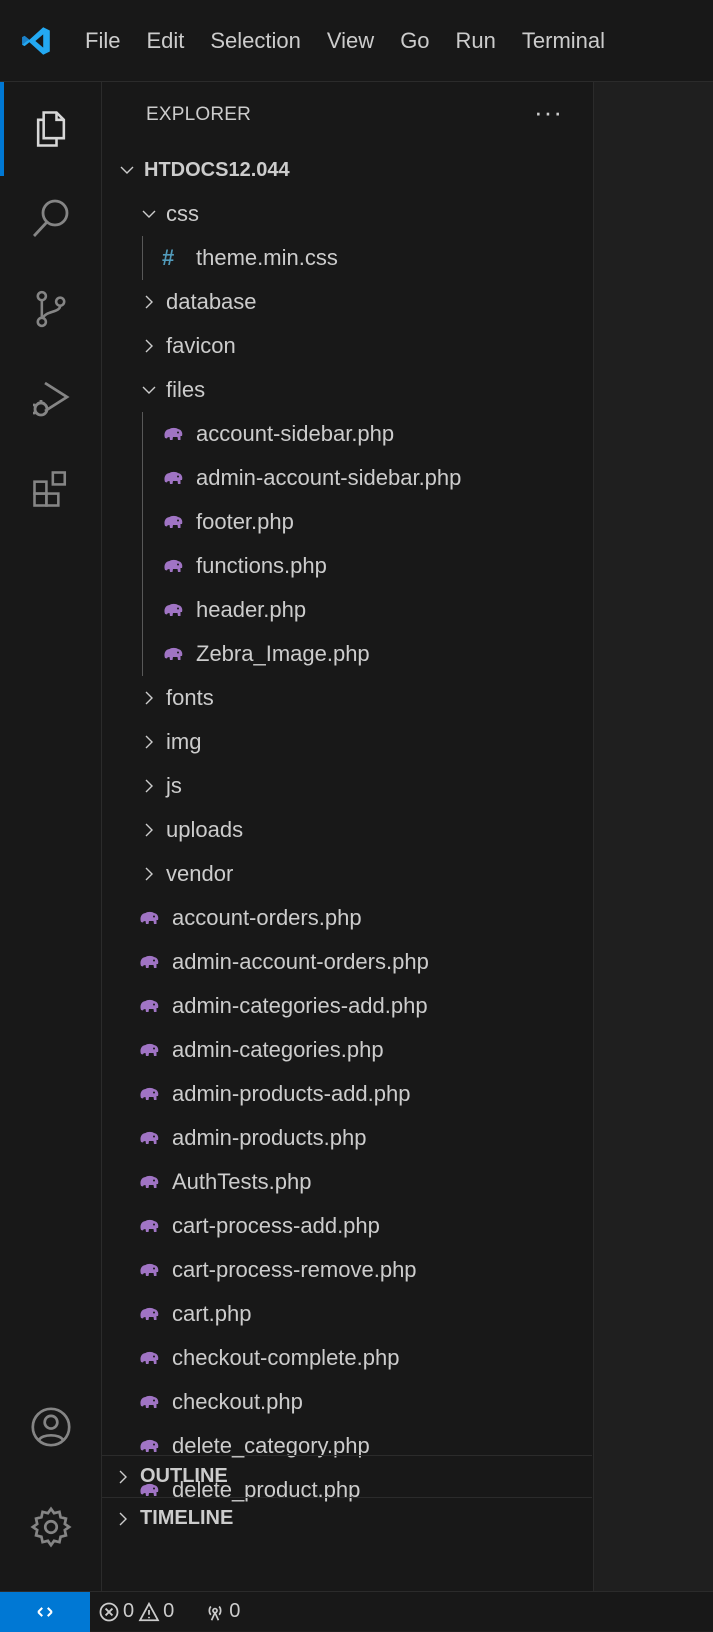 The image size is (713, 1632). I want to click on title-bar: File Edit Selection View Go Run Terminal, so click(356, 41).